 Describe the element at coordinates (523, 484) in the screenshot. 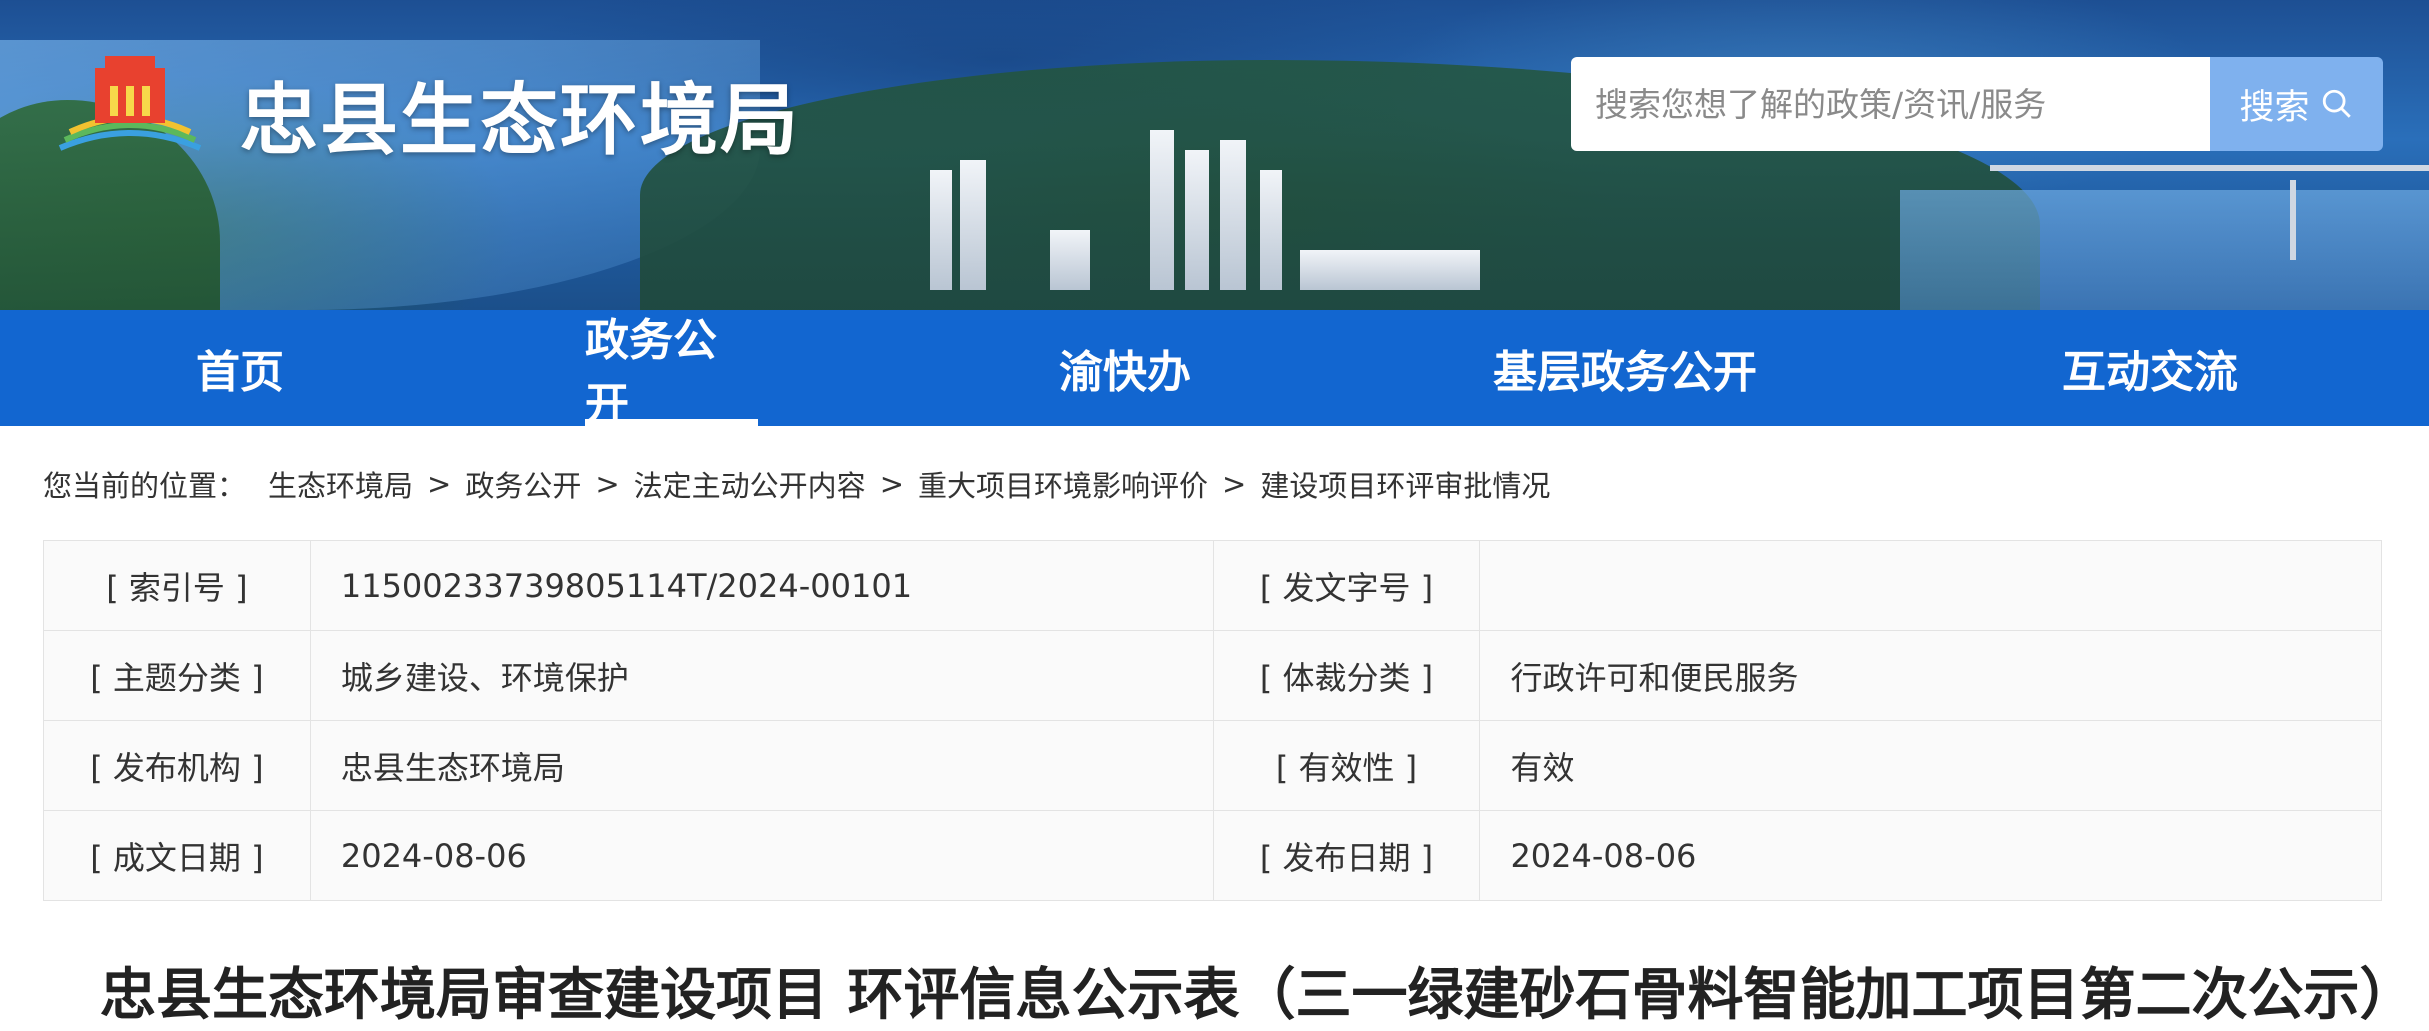

I see `breadcrumb-item: 政务公开` at that location.